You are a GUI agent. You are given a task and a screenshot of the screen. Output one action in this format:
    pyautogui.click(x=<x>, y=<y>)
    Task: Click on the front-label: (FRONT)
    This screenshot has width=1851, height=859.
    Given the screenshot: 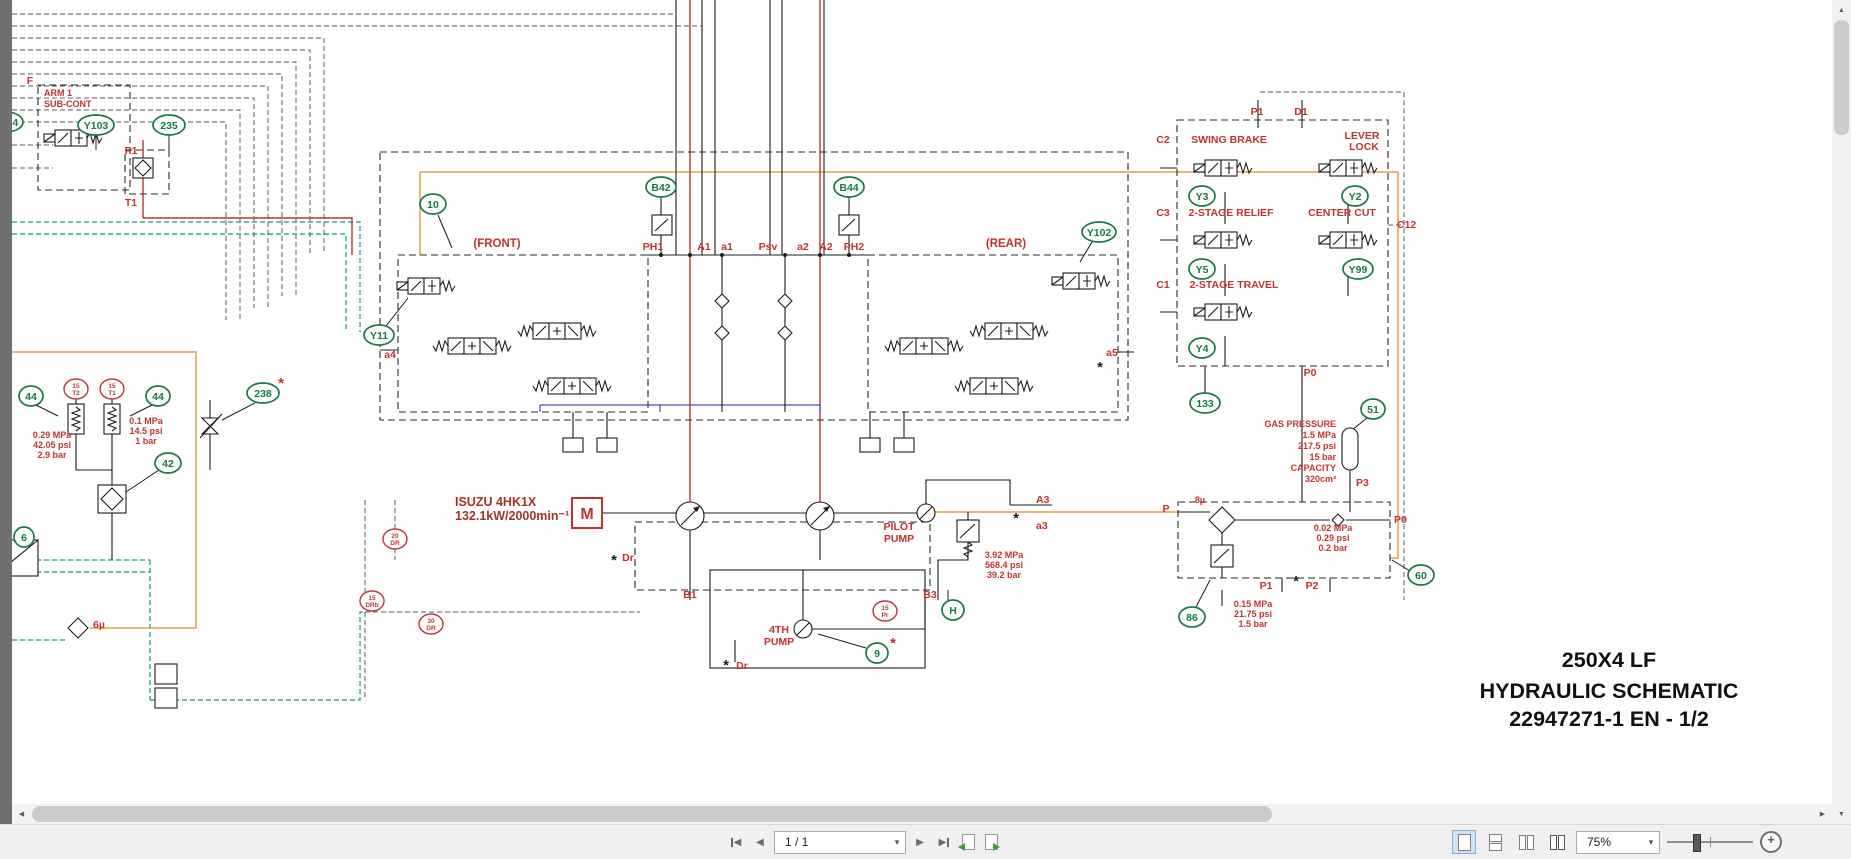 What is the action you would take?
    pyautogui.click(x=496, y=244)
    